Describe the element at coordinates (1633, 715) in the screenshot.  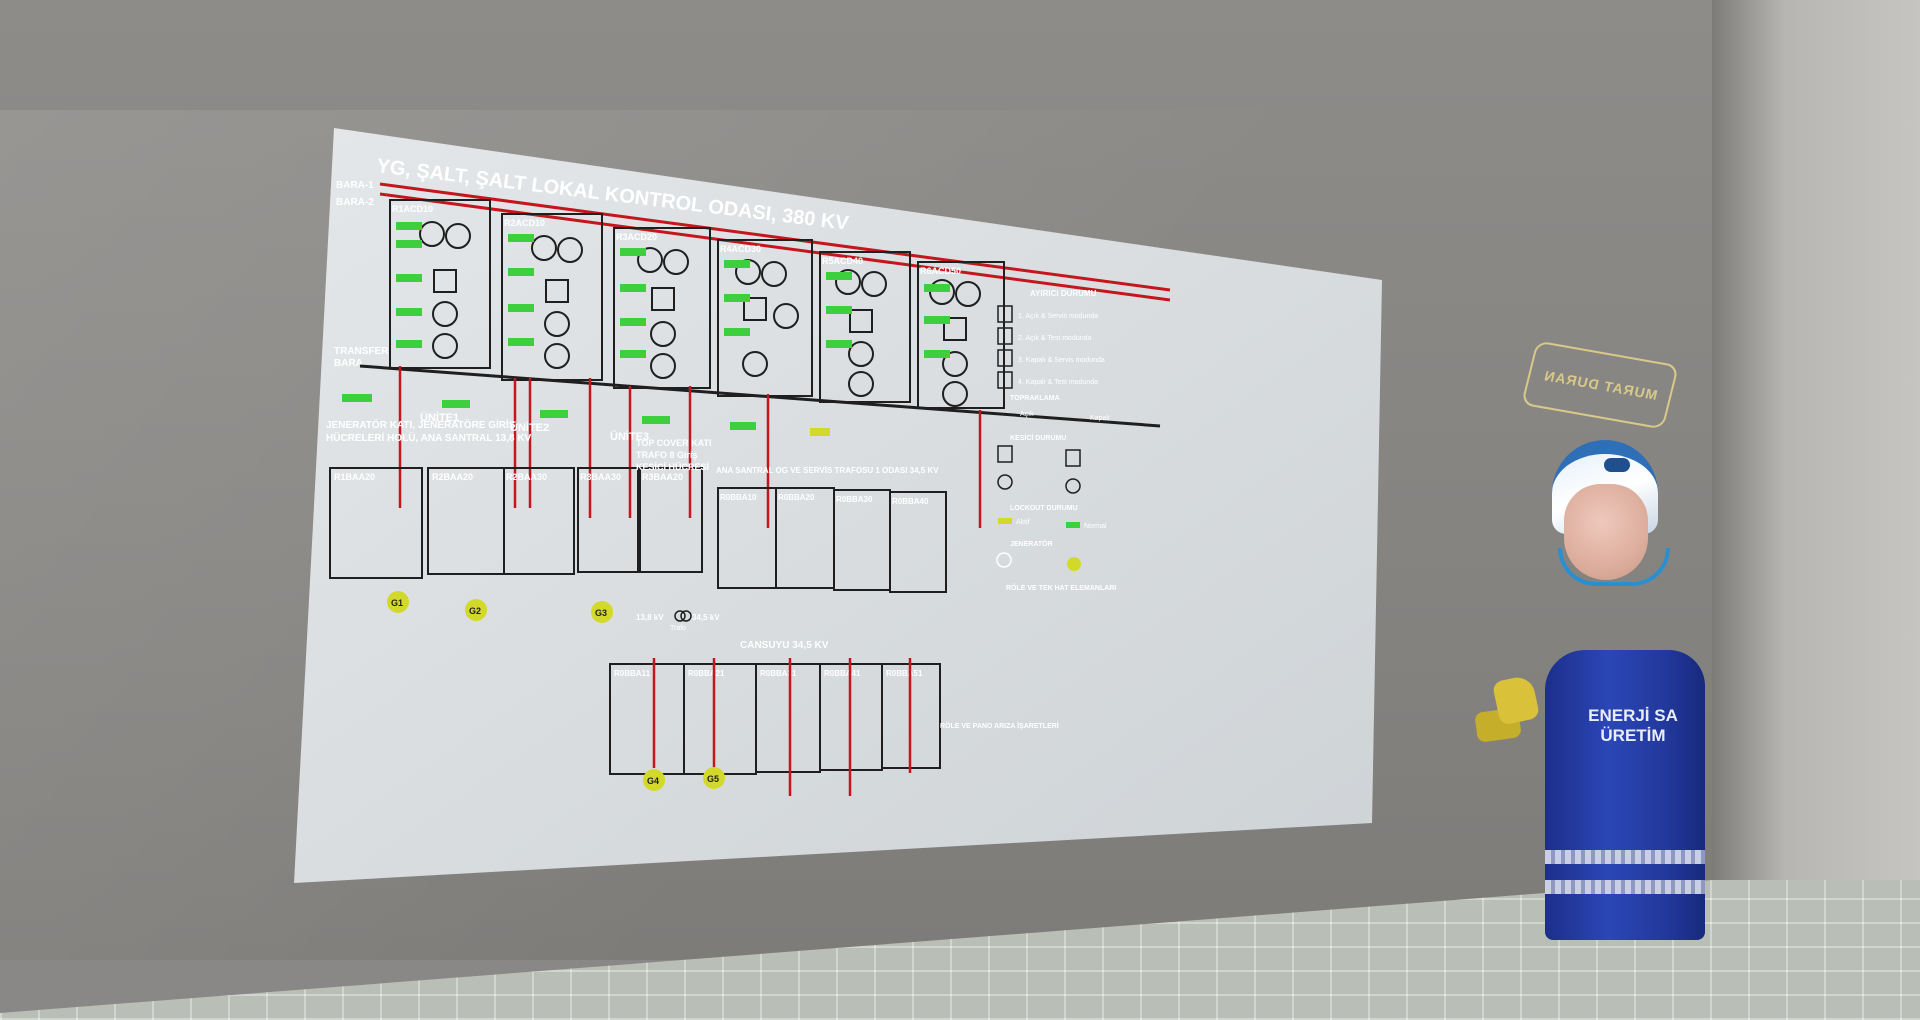
I see `uniform-text-line-1: ENERJİ SA` at that location.